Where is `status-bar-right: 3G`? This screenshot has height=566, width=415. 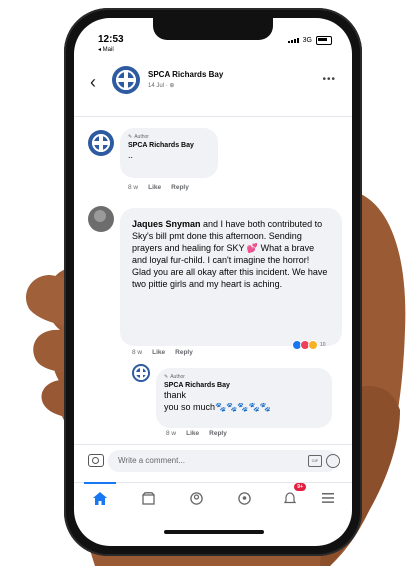
status-bar-right: 3G is located at coordinates (309, 40).